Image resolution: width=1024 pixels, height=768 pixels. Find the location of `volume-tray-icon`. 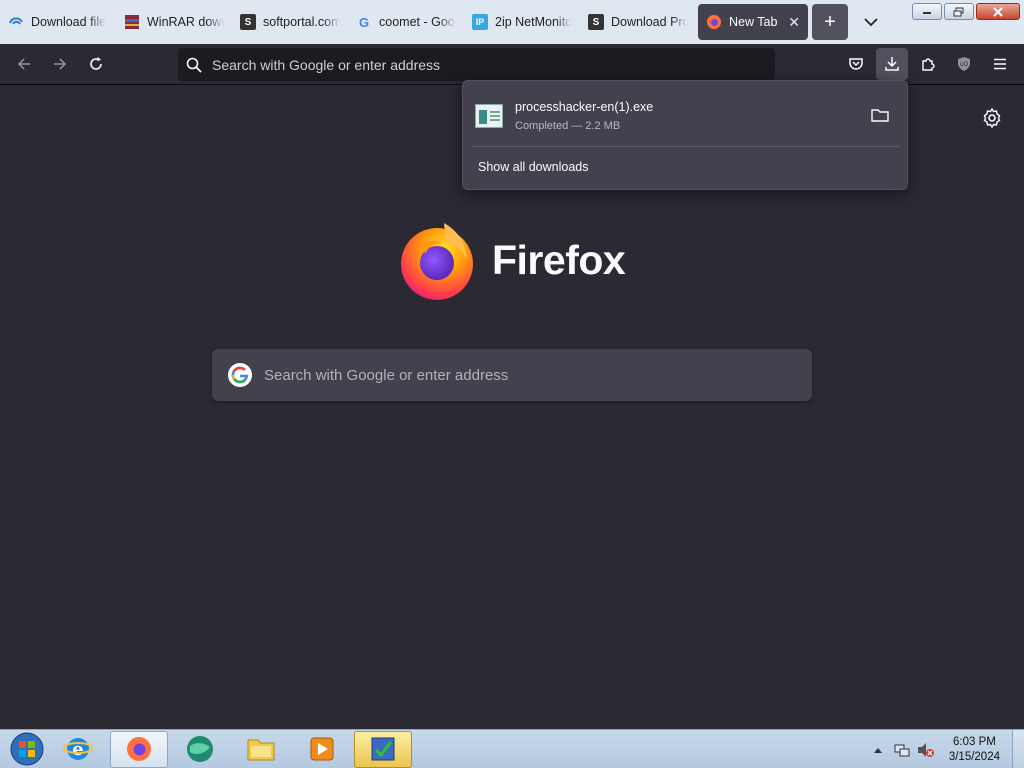

volume-tray-icon is located at coordinates (926, 750).